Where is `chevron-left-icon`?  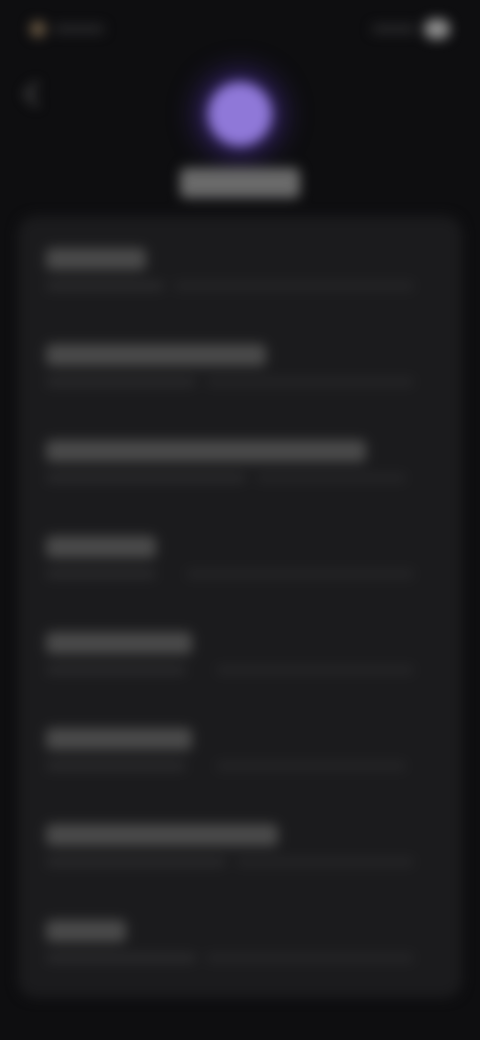
chevron-left-icon is located at coordinates (36, 94).